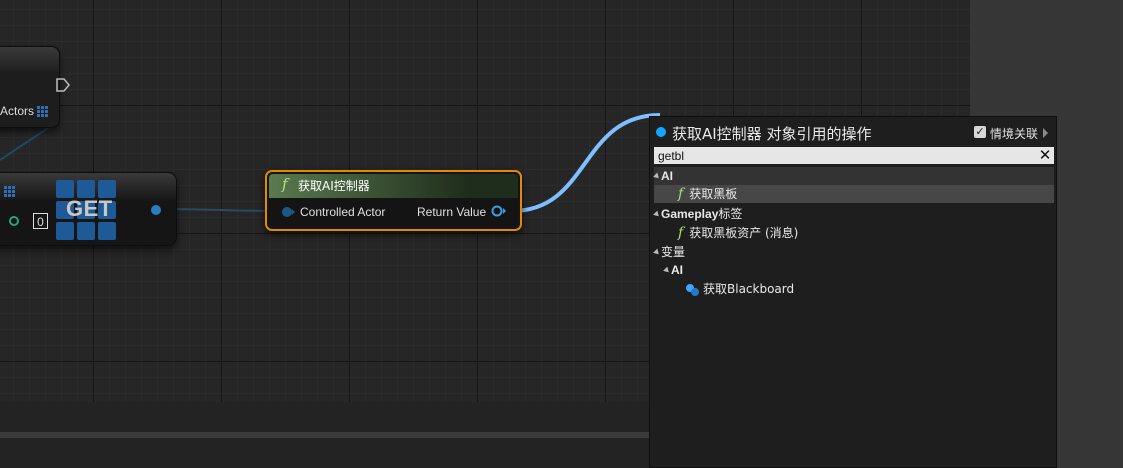 This screenshot has width=1123, height=468. What do you see at coordinates (853, 176) in the screenshot?
I see `category-ai: AI` at bounding box center [853, 176].